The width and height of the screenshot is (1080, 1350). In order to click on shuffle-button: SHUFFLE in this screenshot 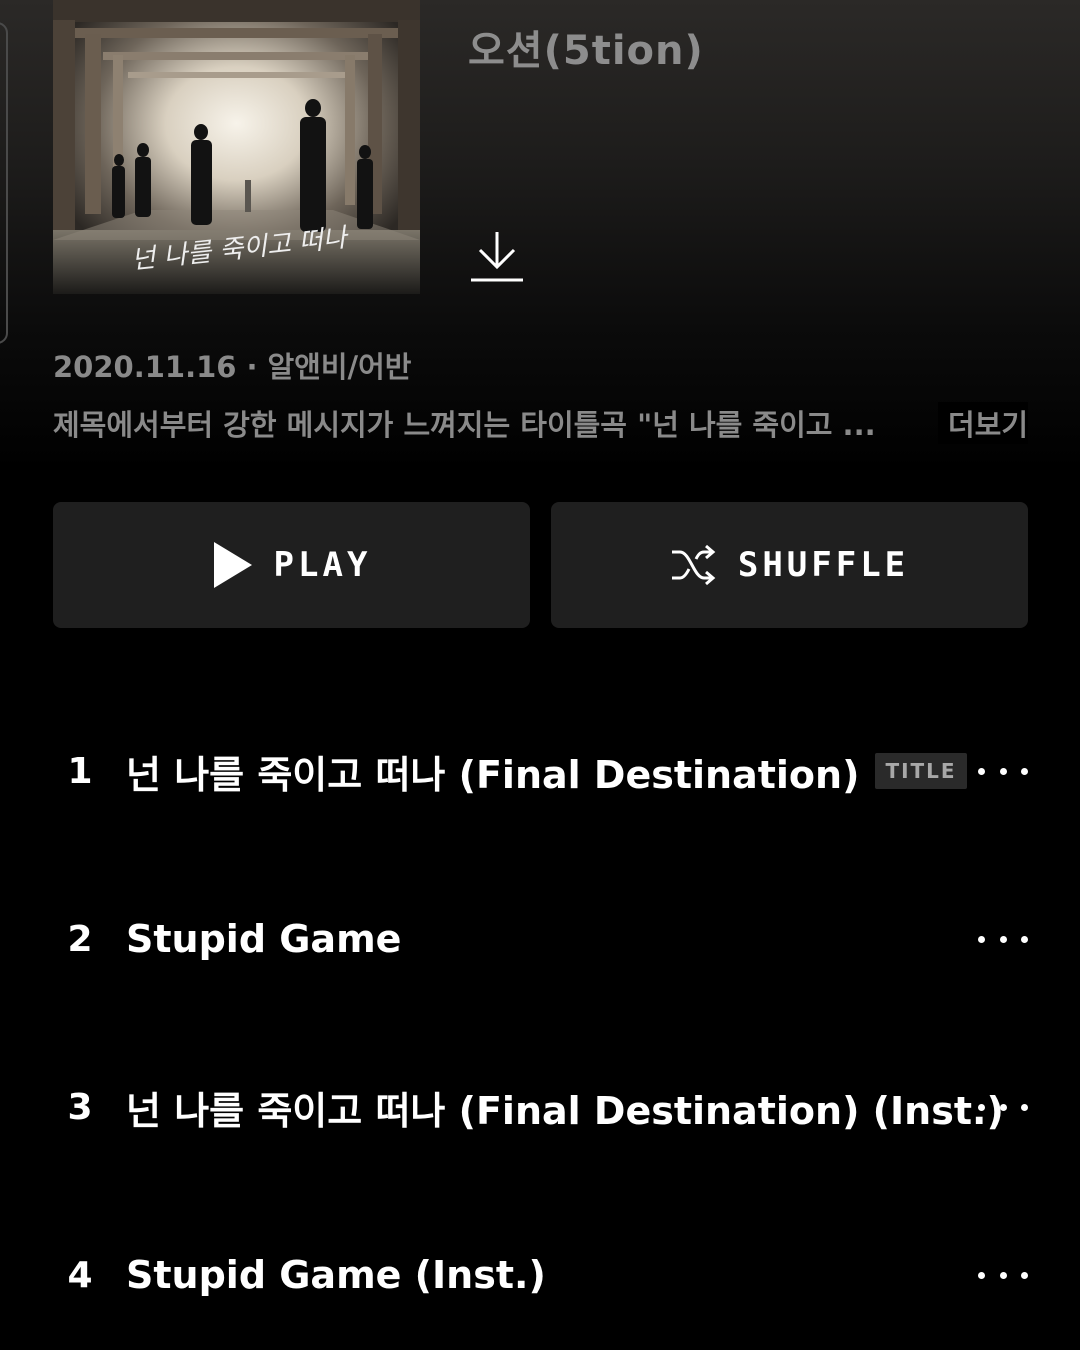, I will do `click(789, 565)`.